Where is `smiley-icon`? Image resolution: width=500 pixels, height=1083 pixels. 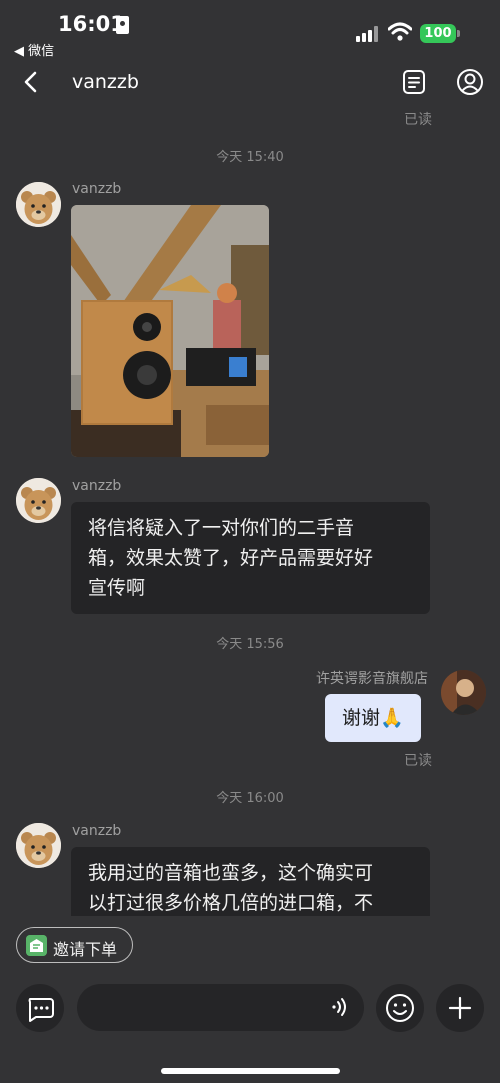
smiley-icon is located at coordinates (400, 1008).